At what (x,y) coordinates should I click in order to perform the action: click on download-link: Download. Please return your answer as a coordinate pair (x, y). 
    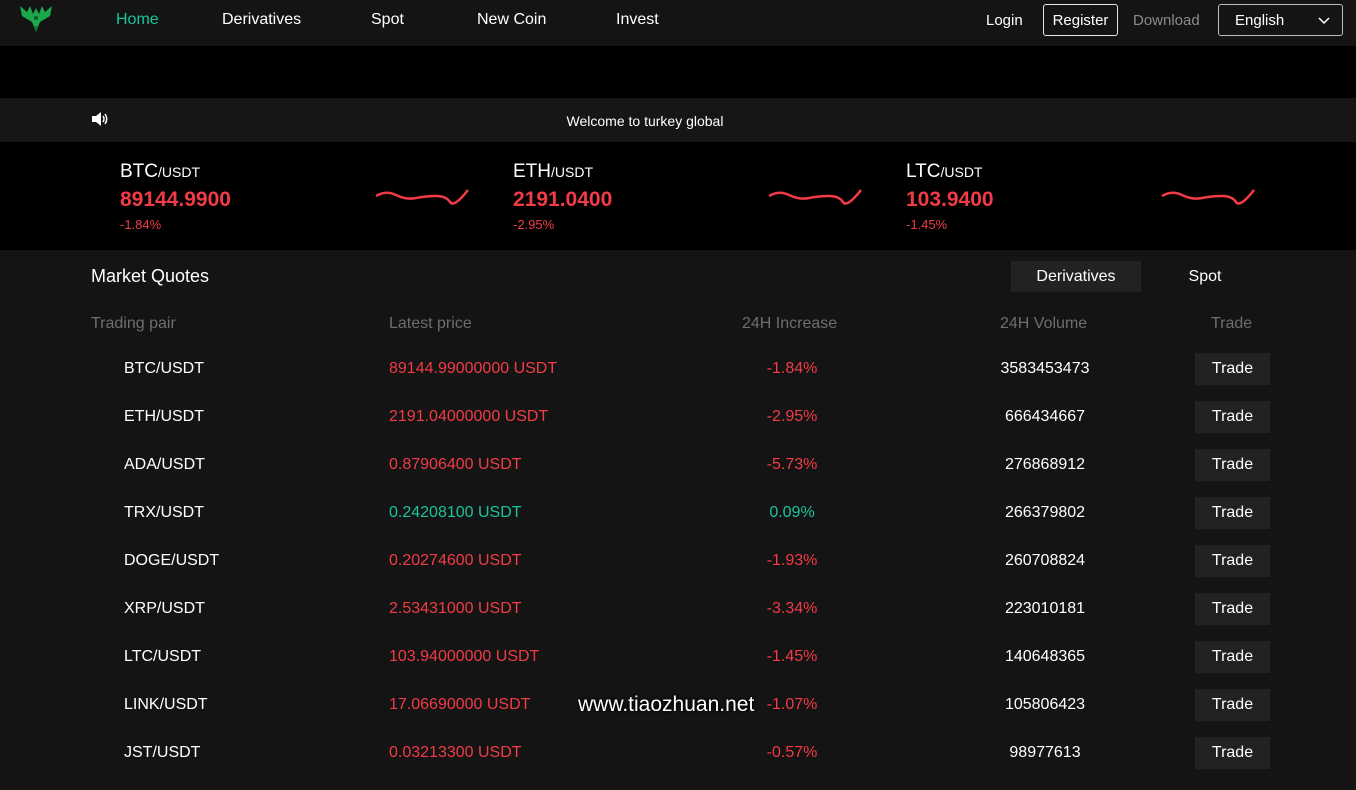
    Looking at the image, I should click on (1166, 20).